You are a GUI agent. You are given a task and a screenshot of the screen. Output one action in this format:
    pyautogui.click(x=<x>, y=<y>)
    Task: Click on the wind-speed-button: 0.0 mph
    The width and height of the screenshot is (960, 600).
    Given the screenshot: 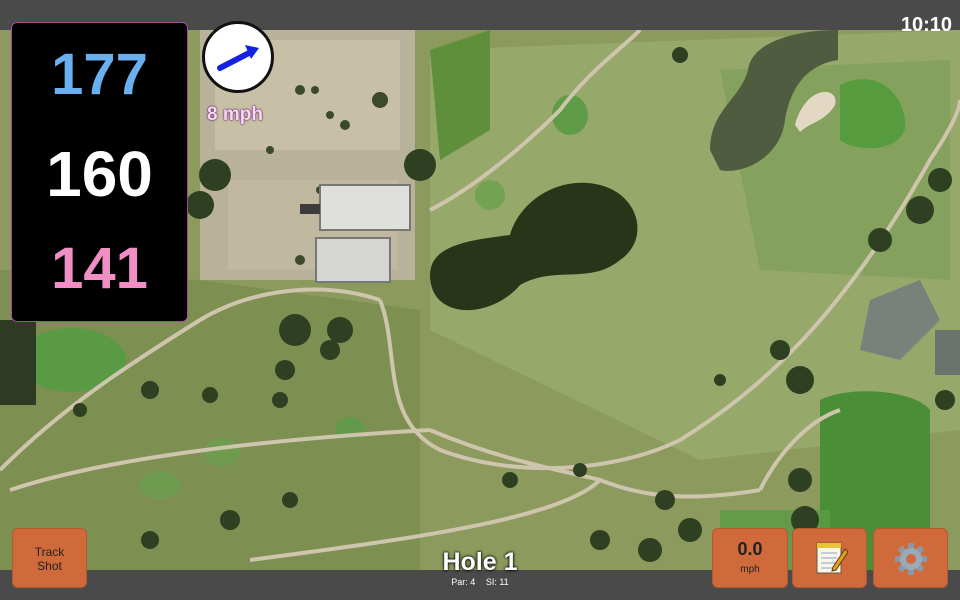 What is the action you would take?
    pyautogui.click(x=750, y=558)
    